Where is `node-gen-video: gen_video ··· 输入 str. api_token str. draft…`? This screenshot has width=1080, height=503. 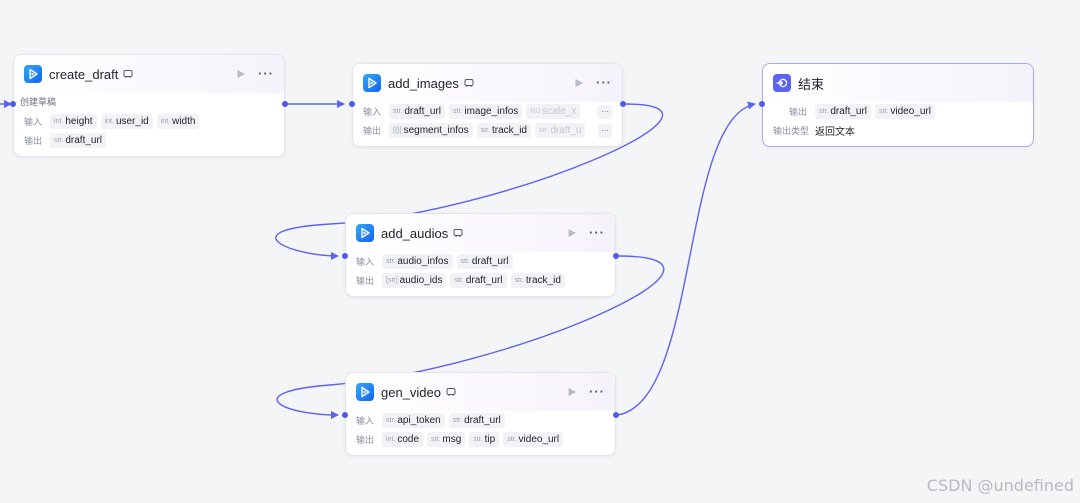 node-gen-video: gen_video ··· 输入 str. api_token str. draft… is located at coordinates (480, 414).